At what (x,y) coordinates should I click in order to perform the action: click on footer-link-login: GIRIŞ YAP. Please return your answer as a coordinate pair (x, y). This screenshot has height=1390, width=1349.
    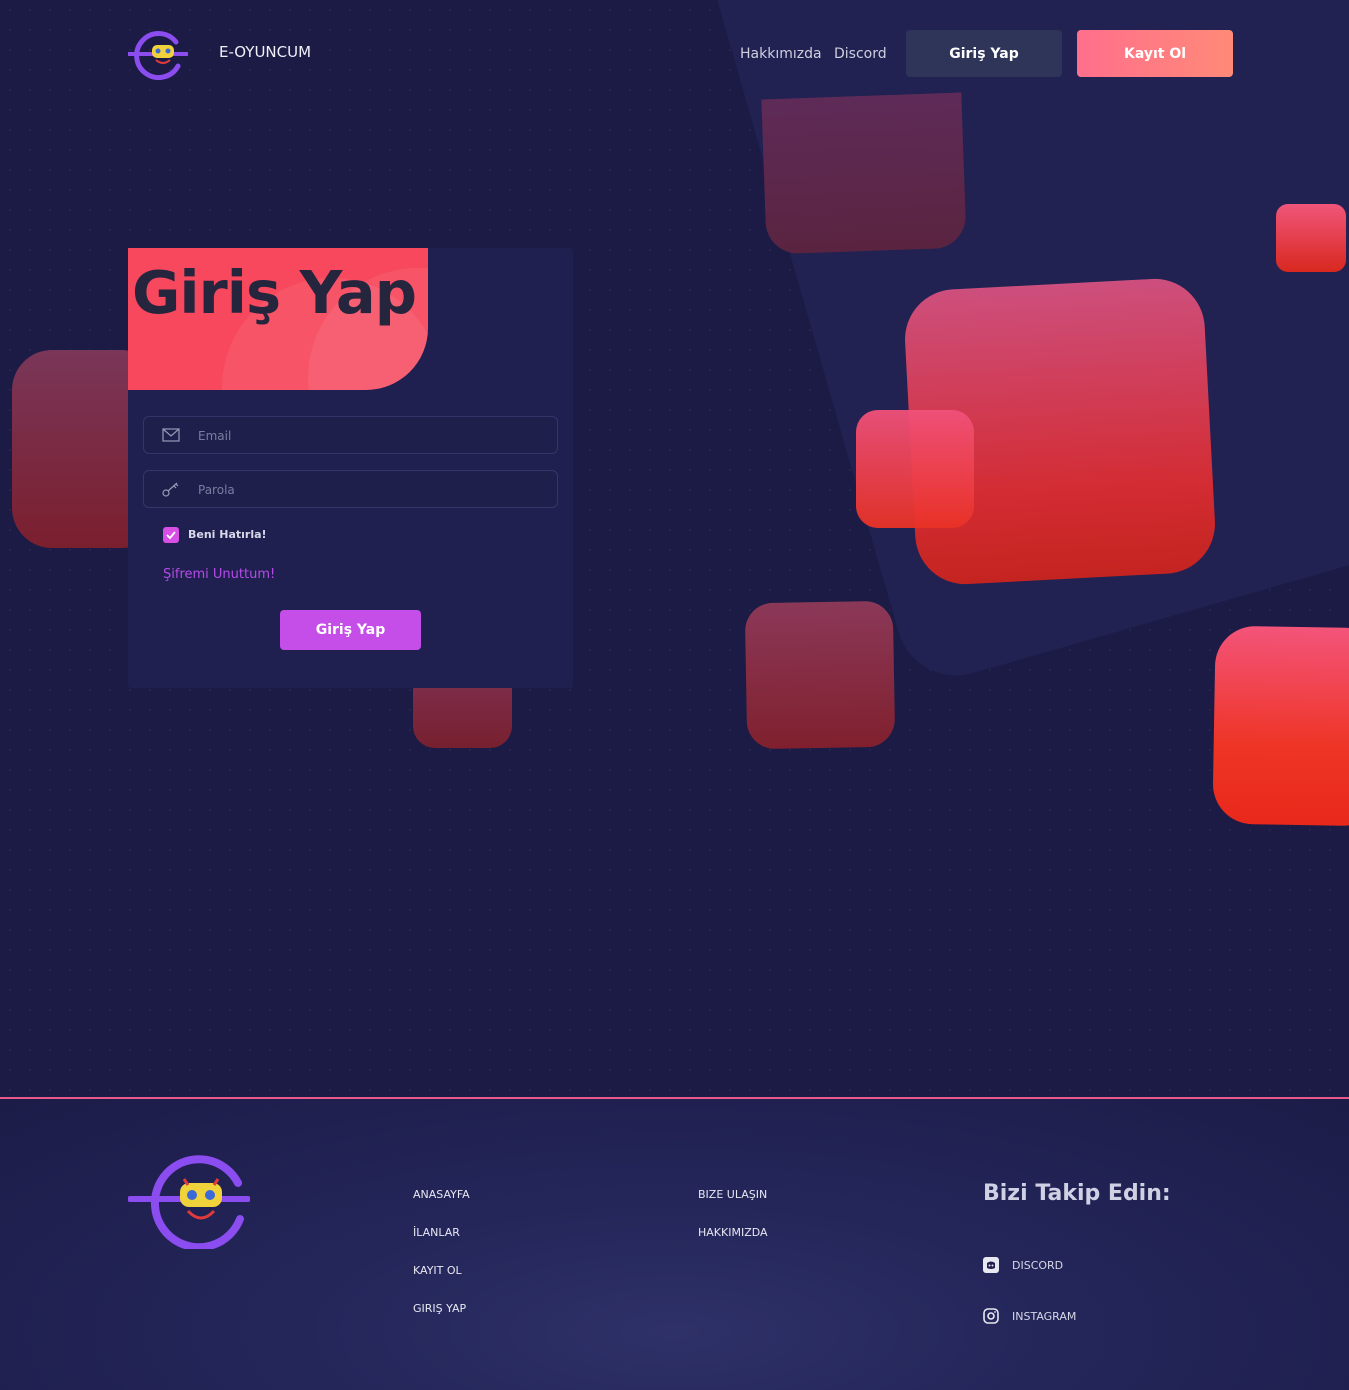
    Looking at the image, I should click on (439, 1308).